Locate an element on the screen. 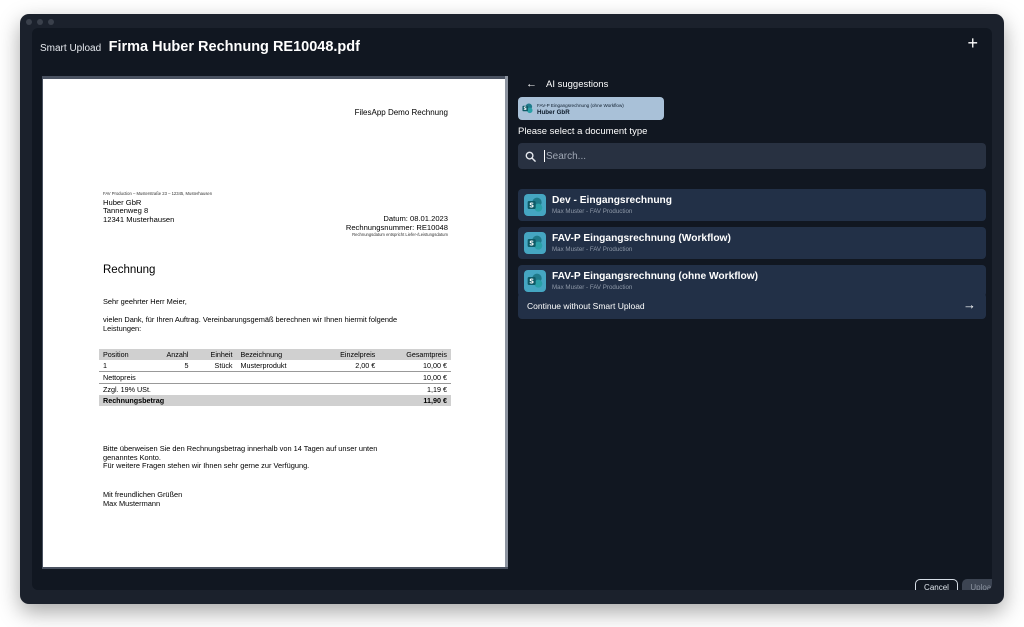  close-window-button is located at coordinates (29, 22).